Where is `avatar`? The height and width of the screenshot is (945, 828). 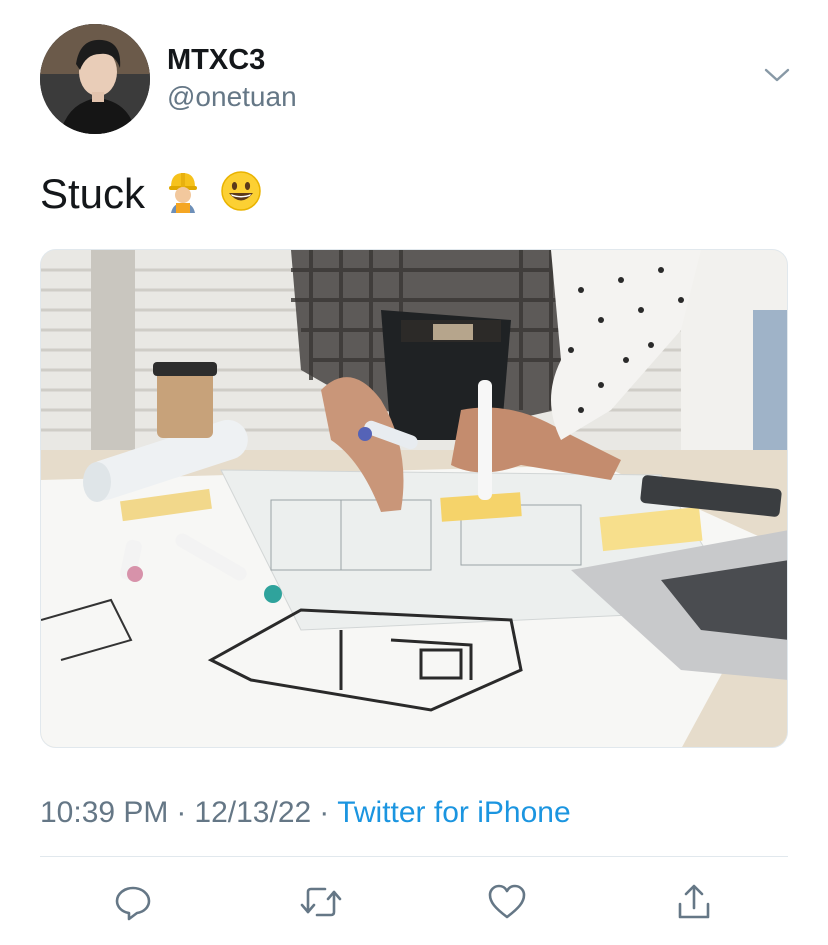
avatar is located at coordinates (95, 79).